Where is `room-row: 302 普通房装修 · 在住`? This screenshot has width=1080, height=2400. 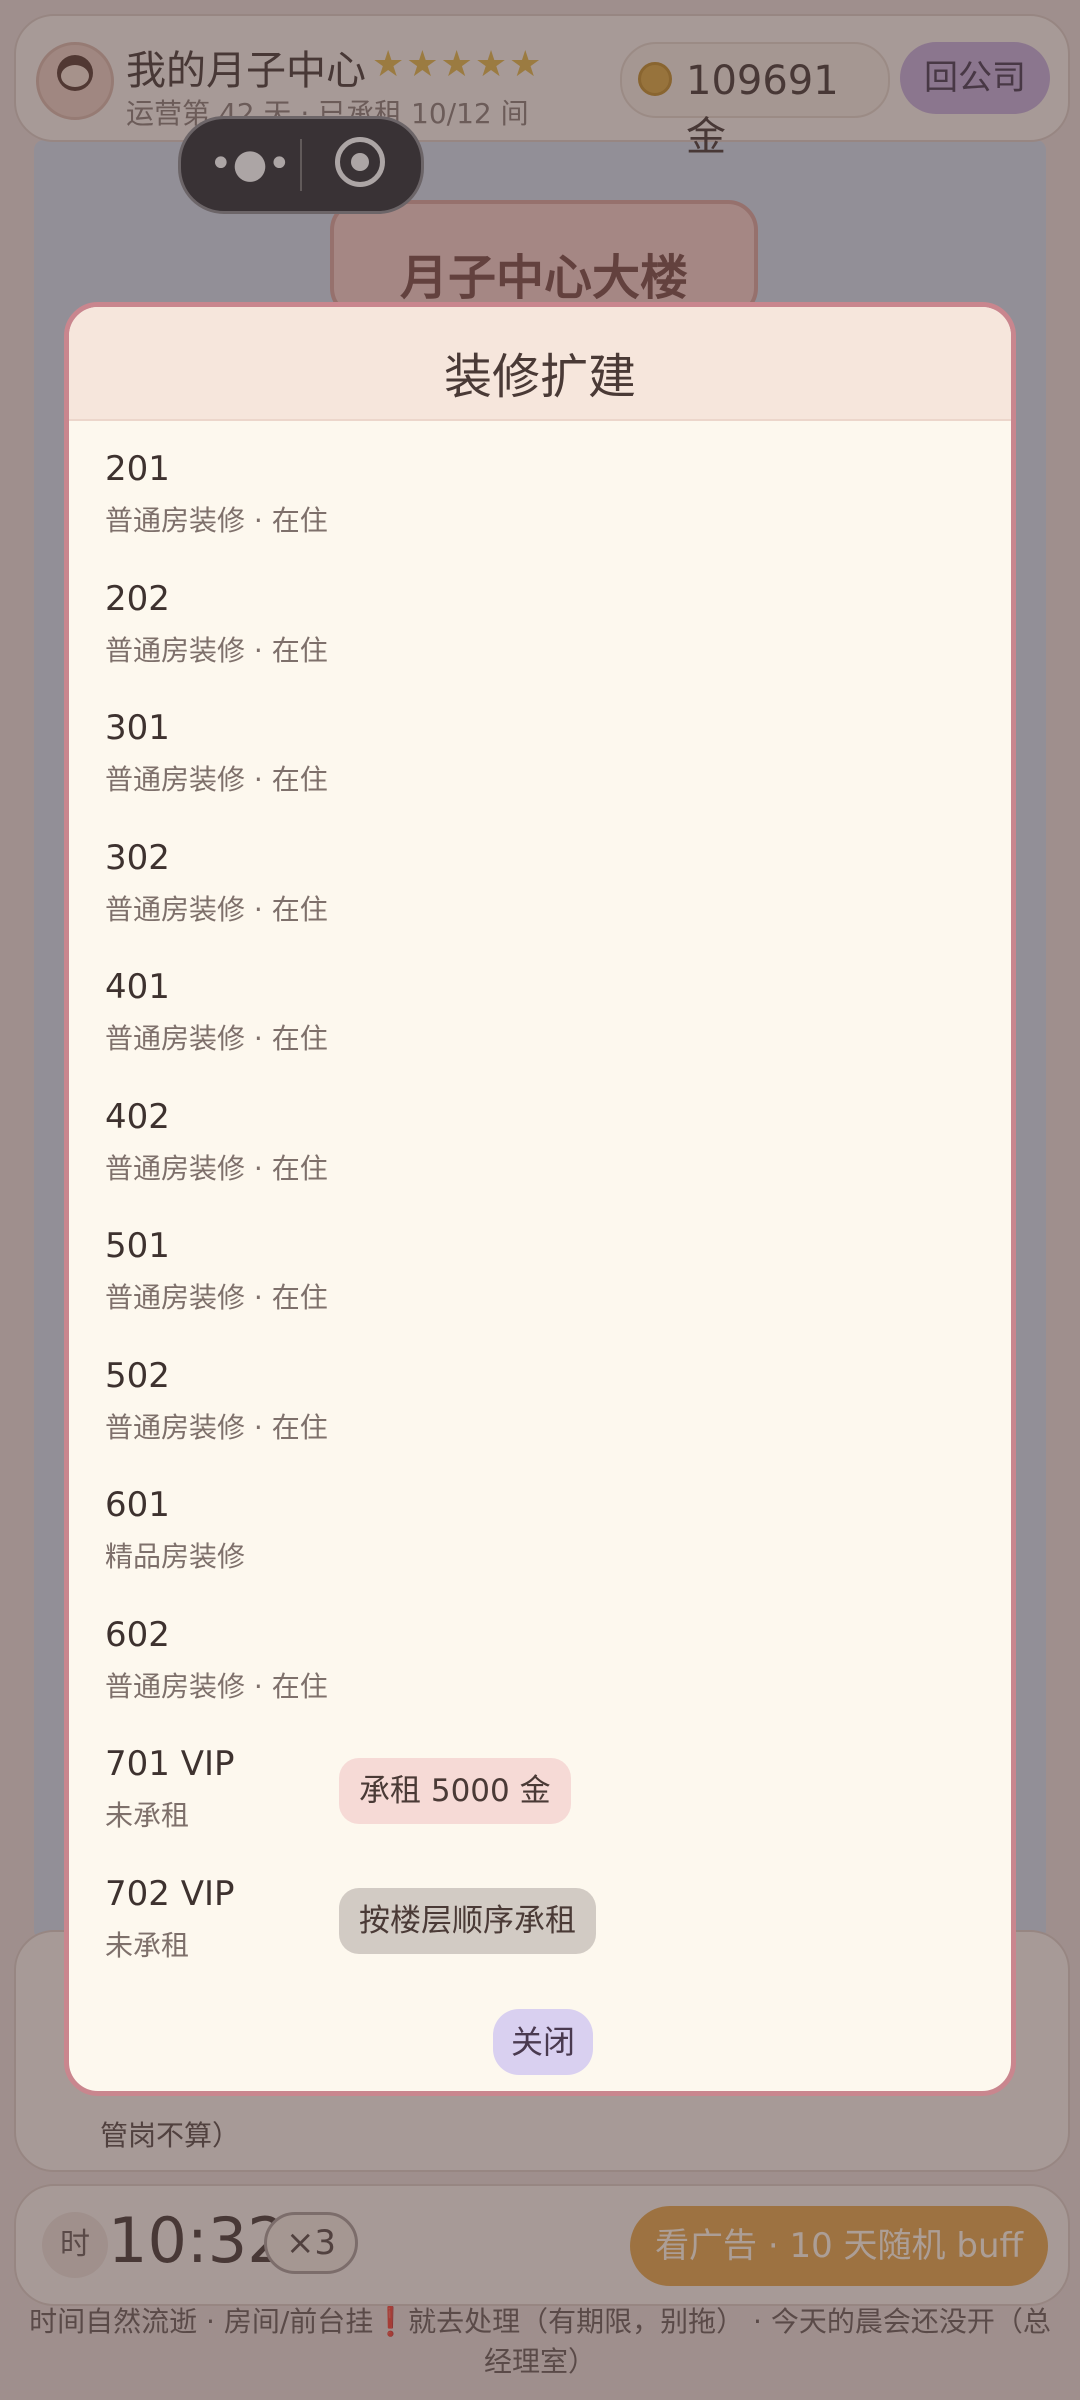 room-row: 302 普通房装修 · 在住 is located at coordinates (540, 873).